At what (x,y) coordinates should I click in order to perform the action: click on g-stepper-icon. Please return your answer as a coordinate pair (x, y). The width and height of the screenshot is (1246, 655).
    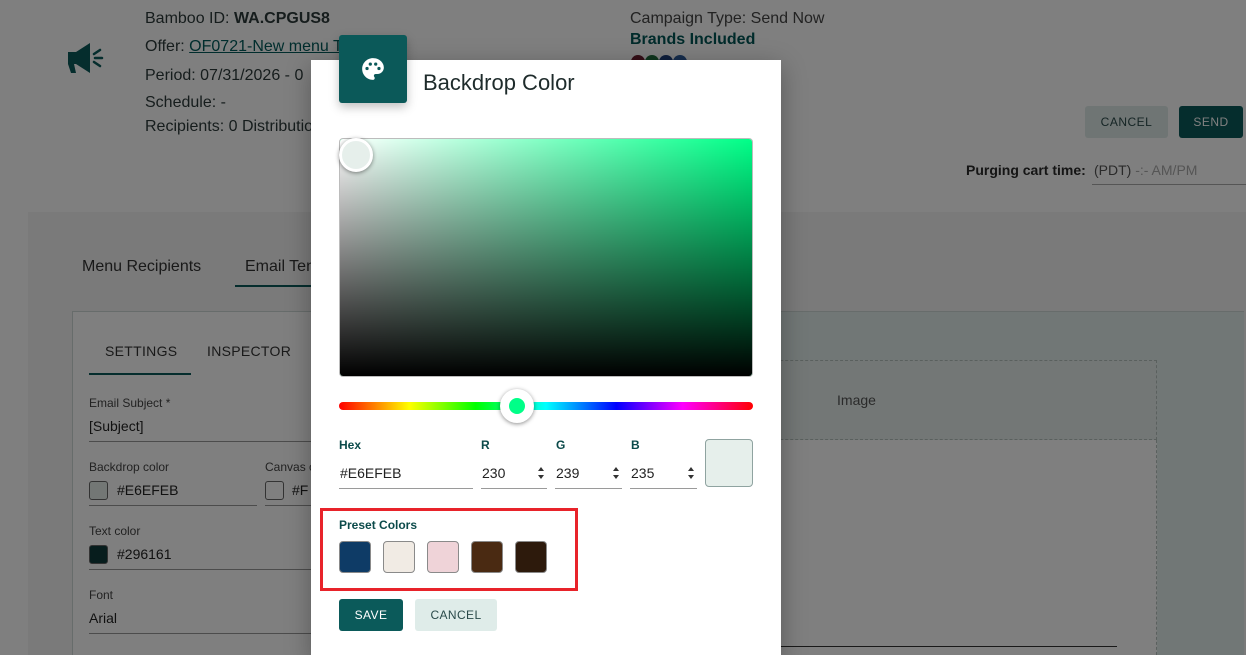
    Looking at the image, I should click on (616, 473).